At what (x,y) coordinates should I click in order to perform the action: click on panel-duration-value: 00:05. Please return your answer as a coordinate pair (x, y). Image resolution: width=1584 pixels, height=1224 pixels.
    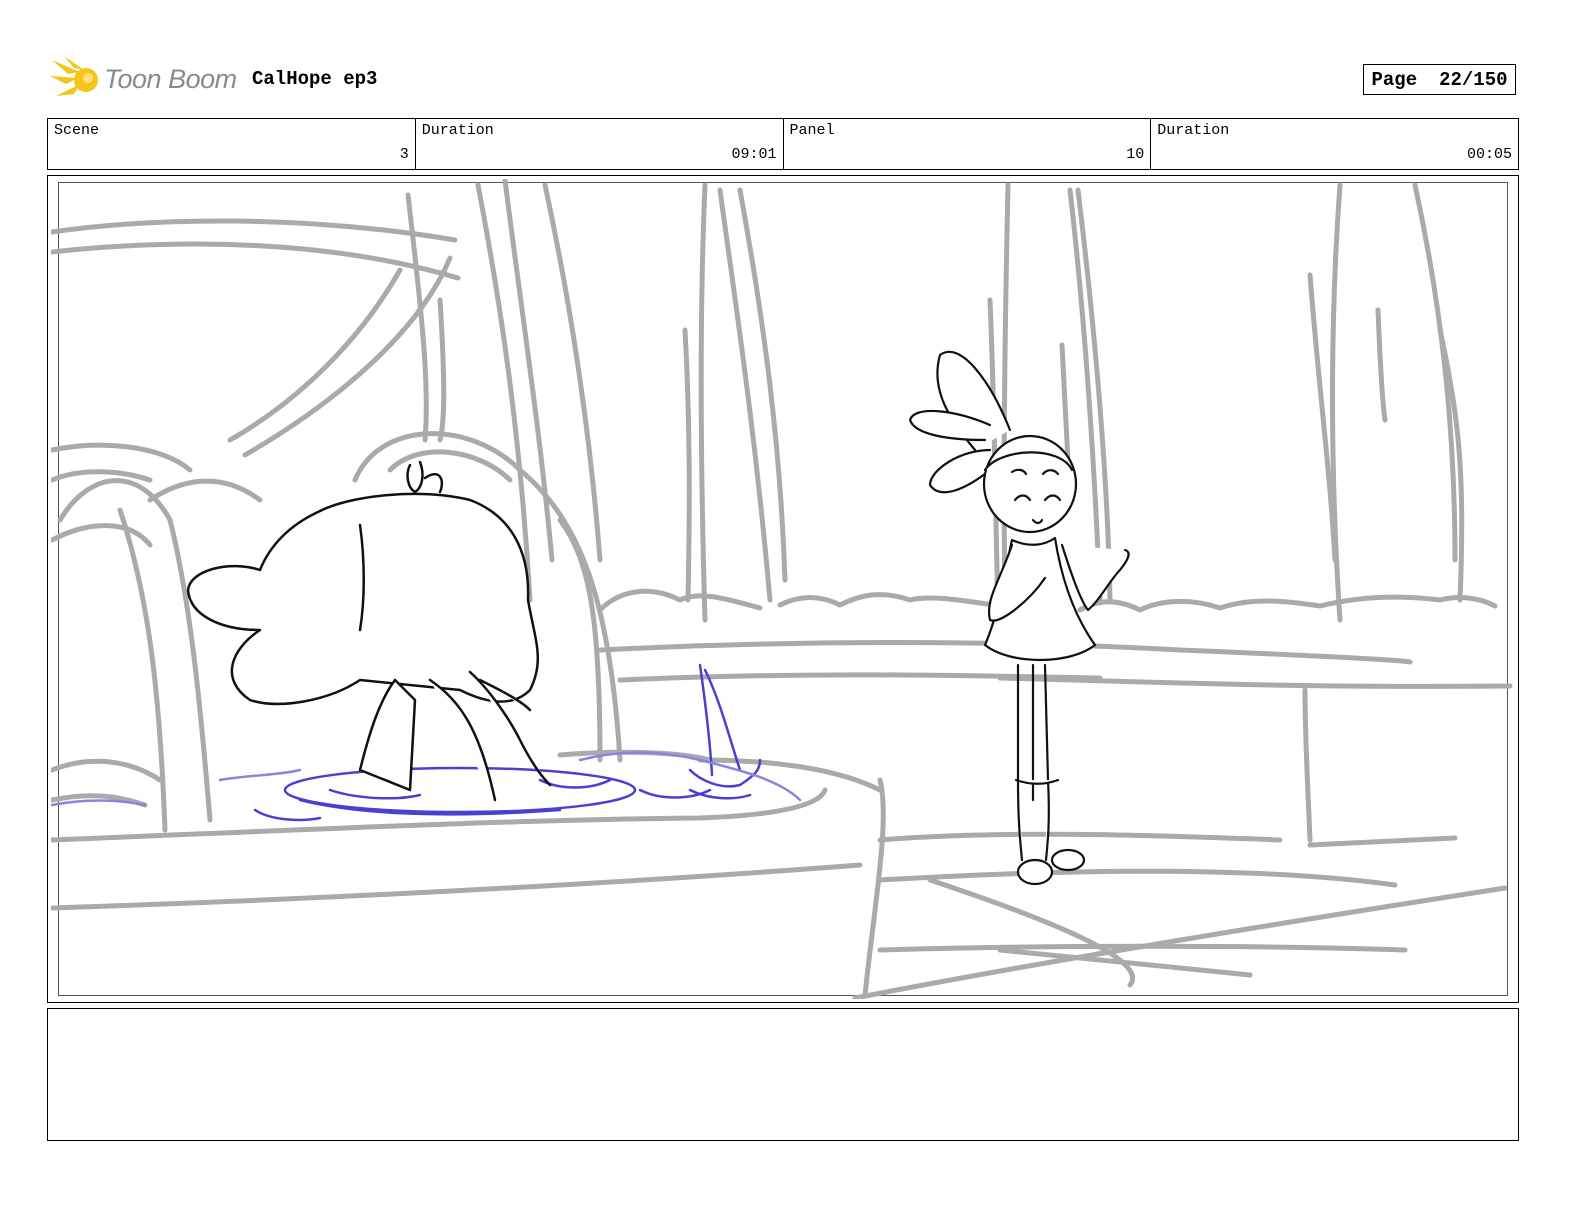
    Looking at the image, I should click on (1489, 154).